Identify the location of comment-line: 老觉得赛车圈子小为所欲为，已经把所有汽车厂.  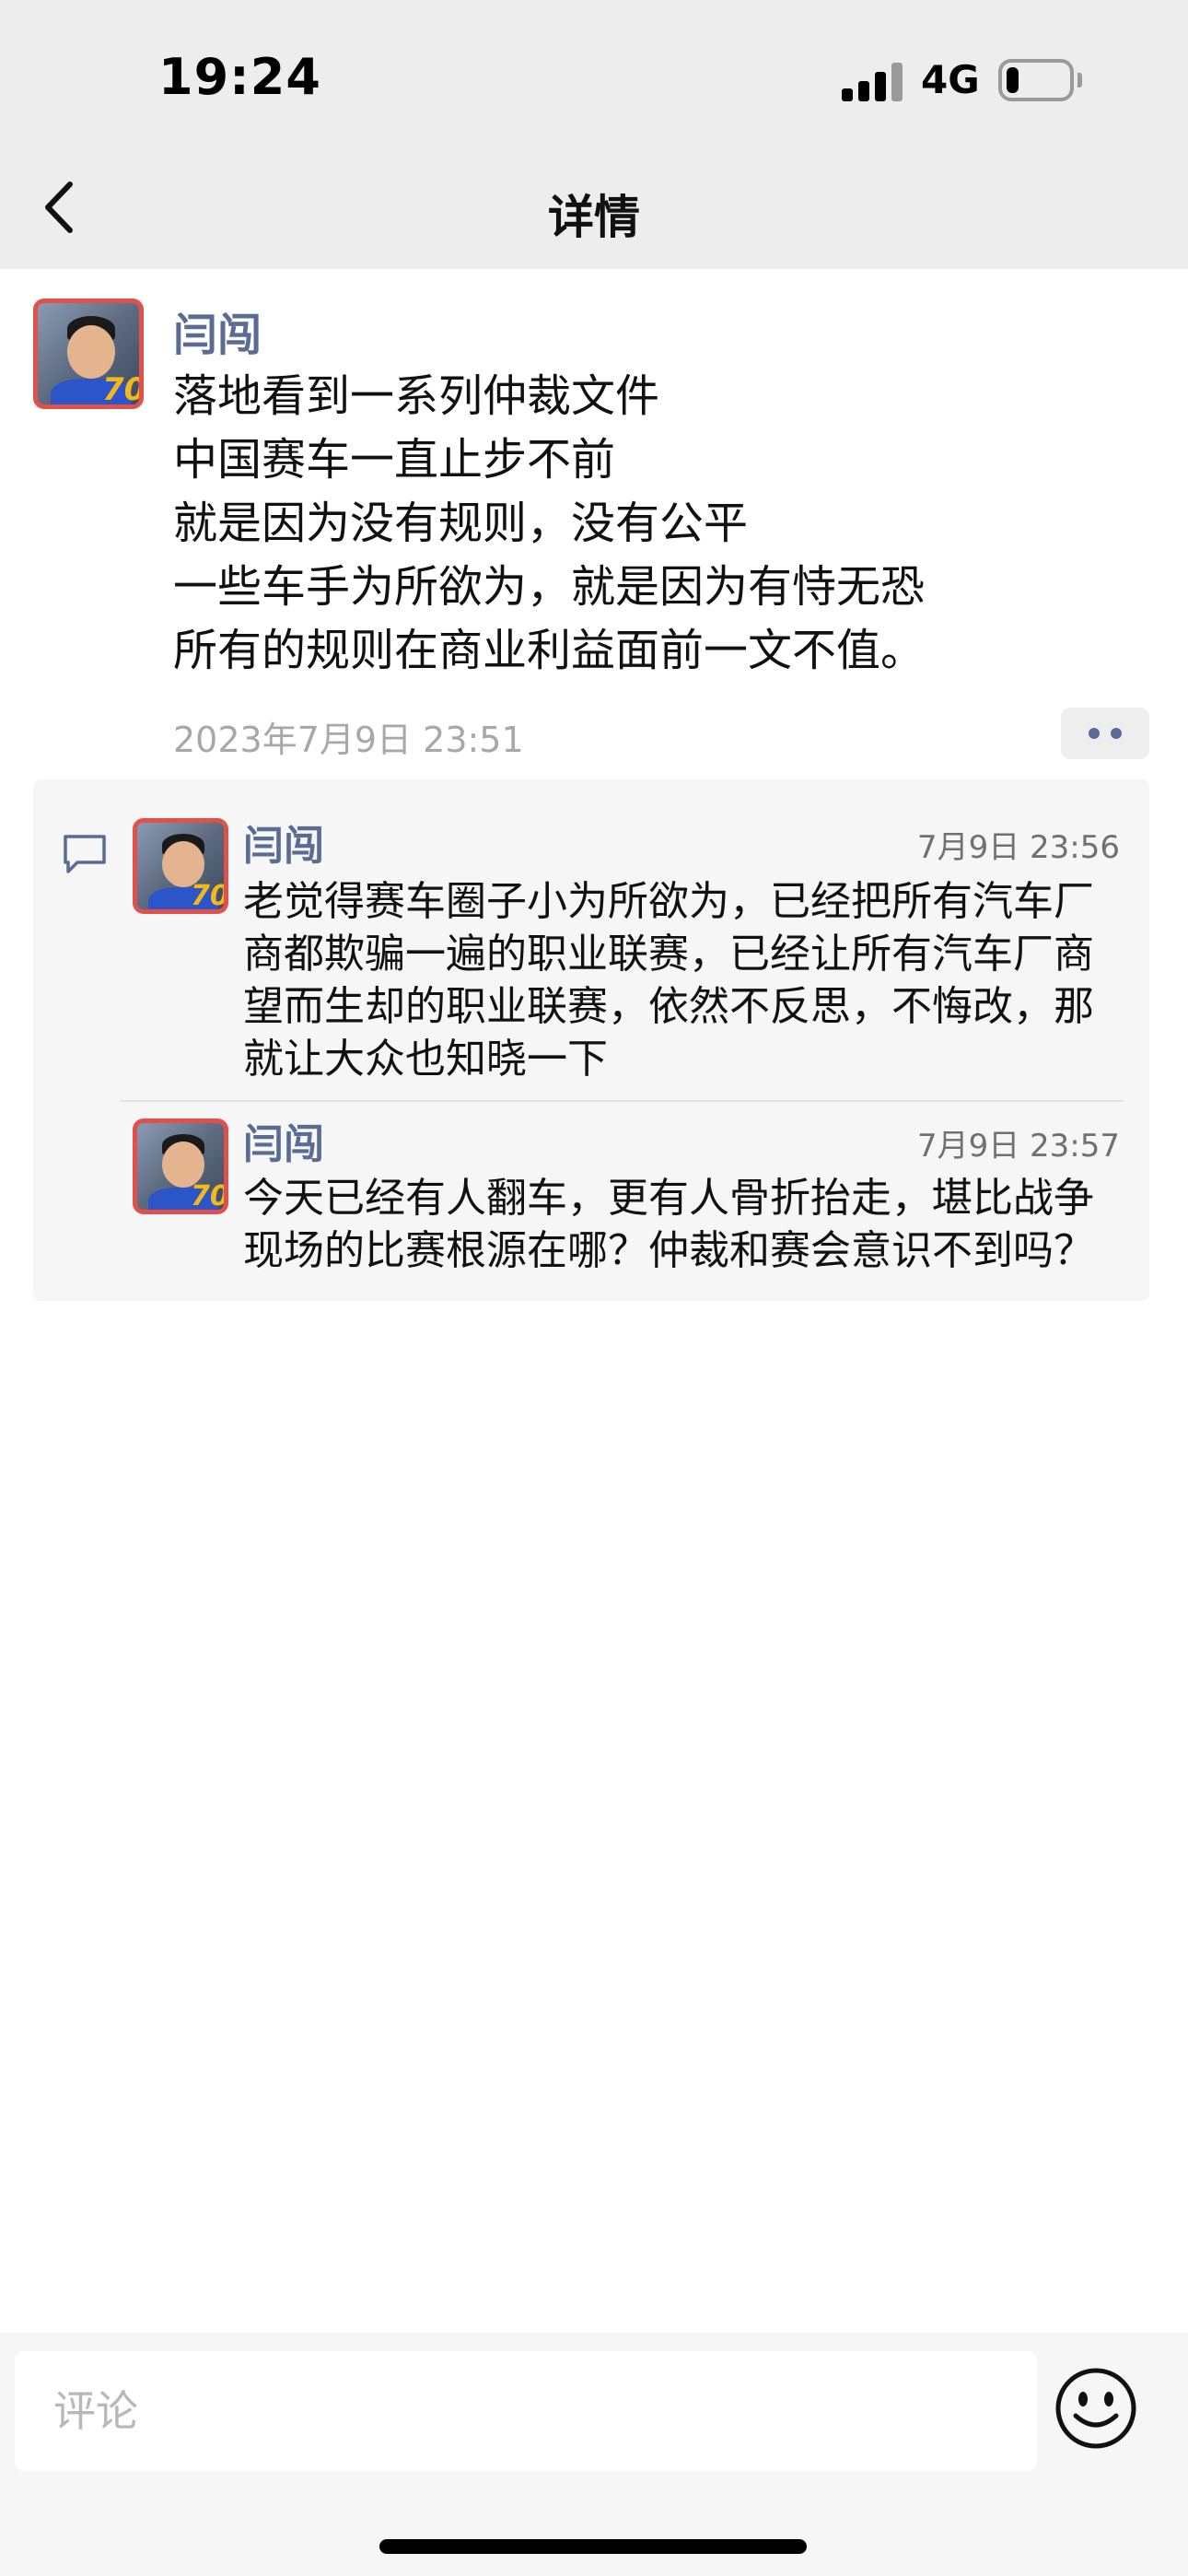
(668, 901).